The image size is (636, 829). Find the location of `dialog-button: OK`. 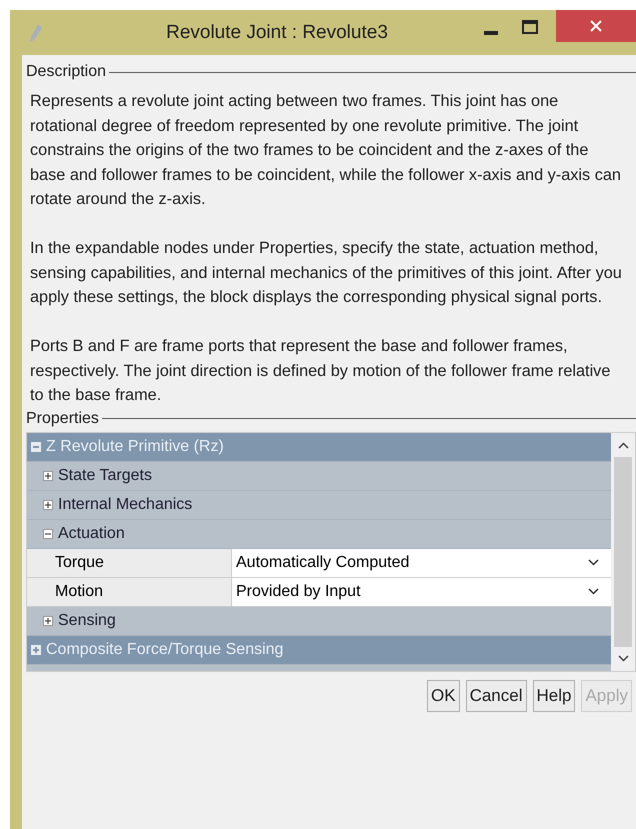

dialog-button: OK is located at coordinates (443, 696).